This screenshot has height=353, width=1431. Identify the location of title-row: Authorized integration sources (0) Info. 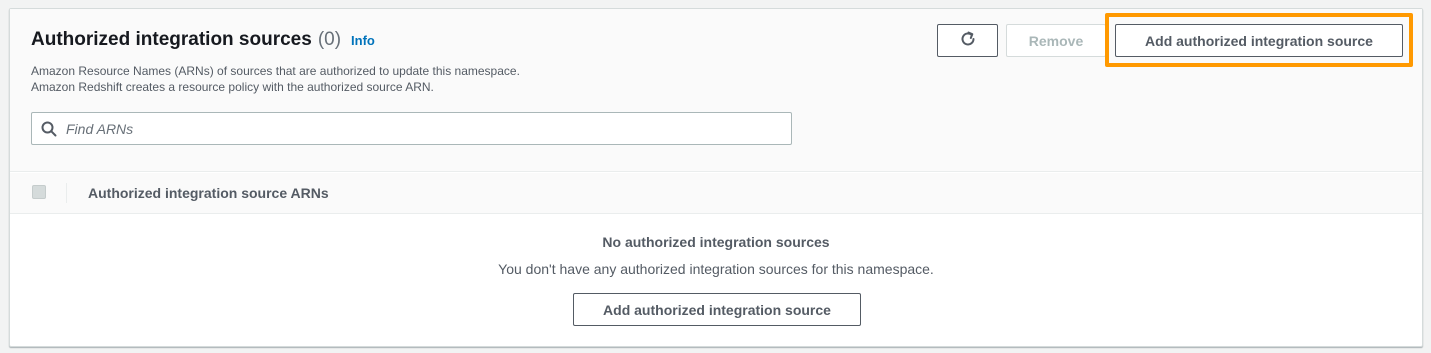
(203, 40).